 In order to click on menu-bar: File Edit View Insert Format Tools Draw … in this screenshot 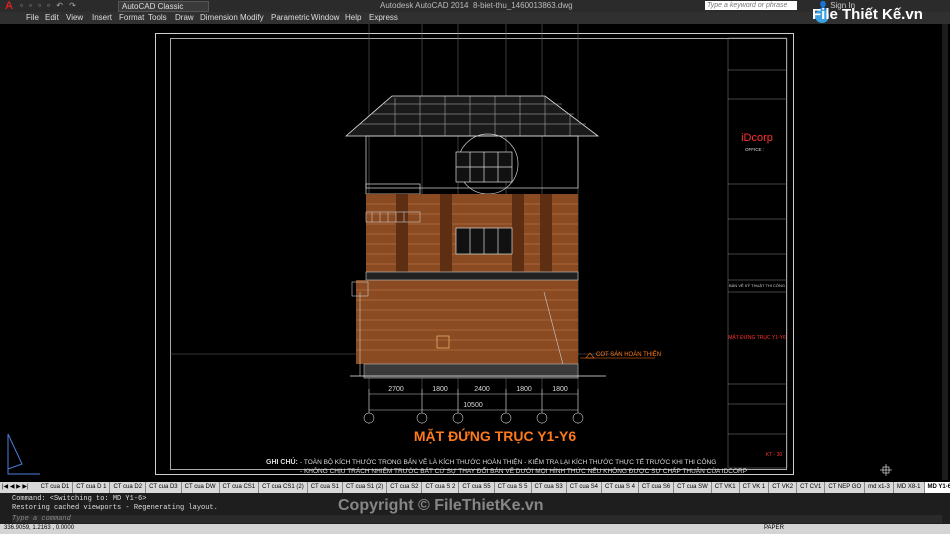, I will do `click(475, 18)`.